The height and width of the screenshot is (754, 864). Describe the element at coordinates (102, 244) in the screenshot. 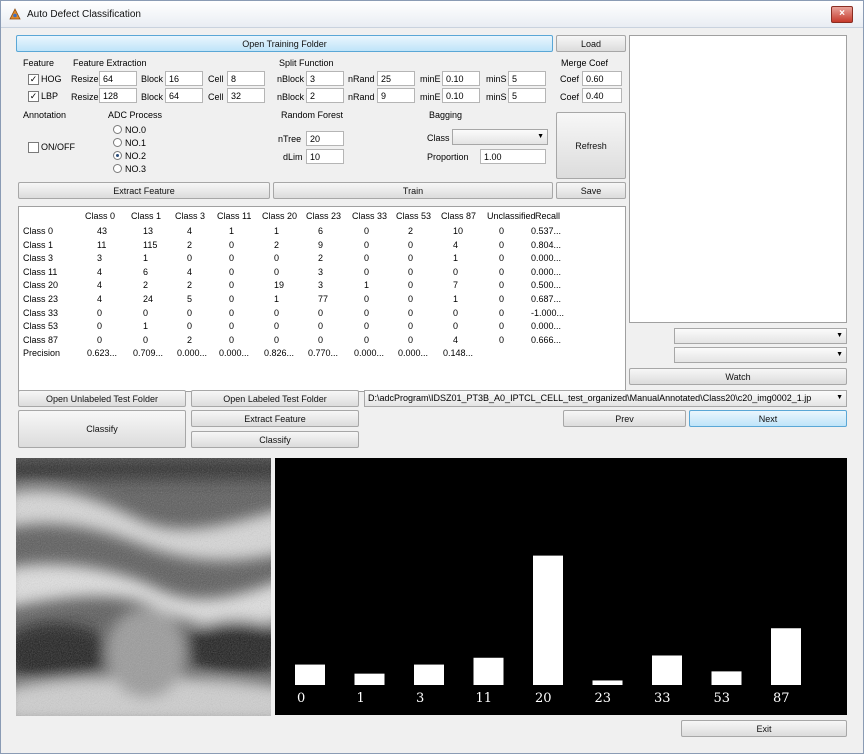

I see `matrix-cell: 11` at that location.